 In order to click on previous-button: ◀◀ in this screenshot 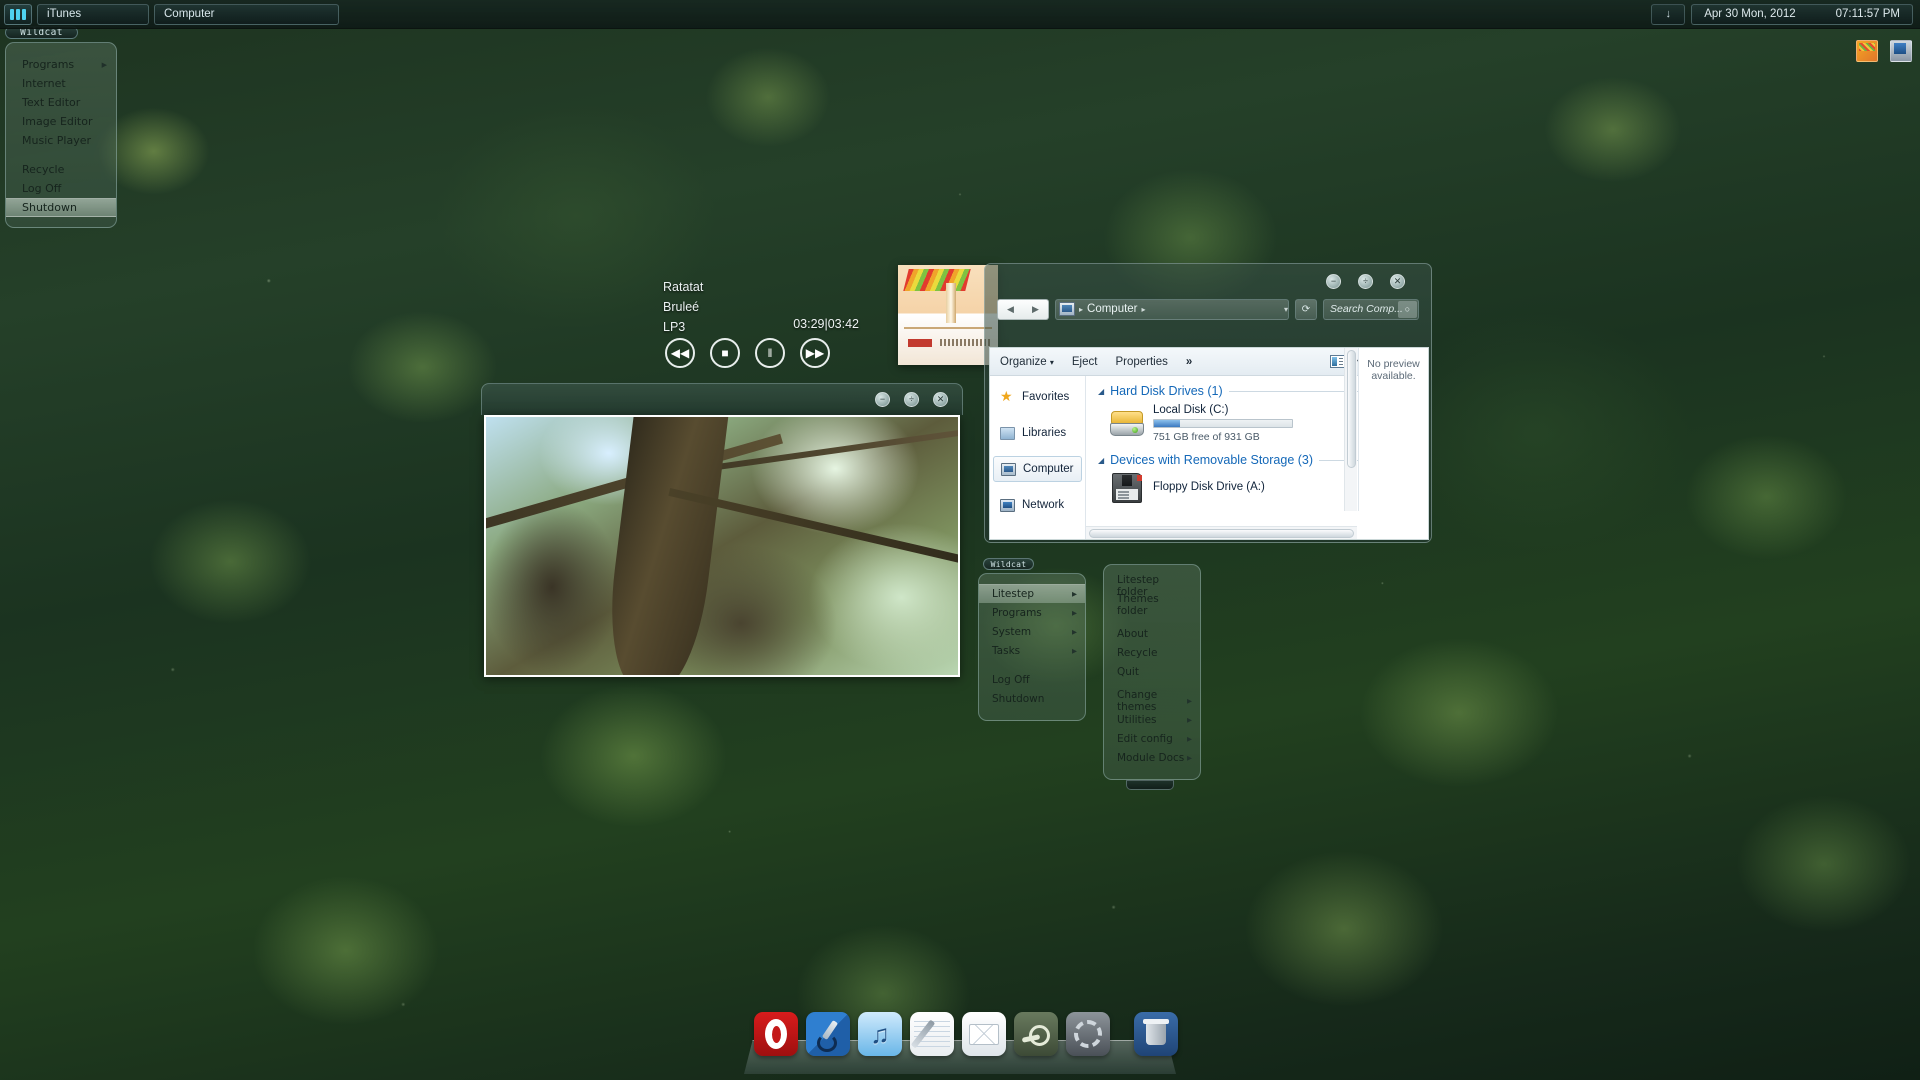, I will do `click(680, 353)`.